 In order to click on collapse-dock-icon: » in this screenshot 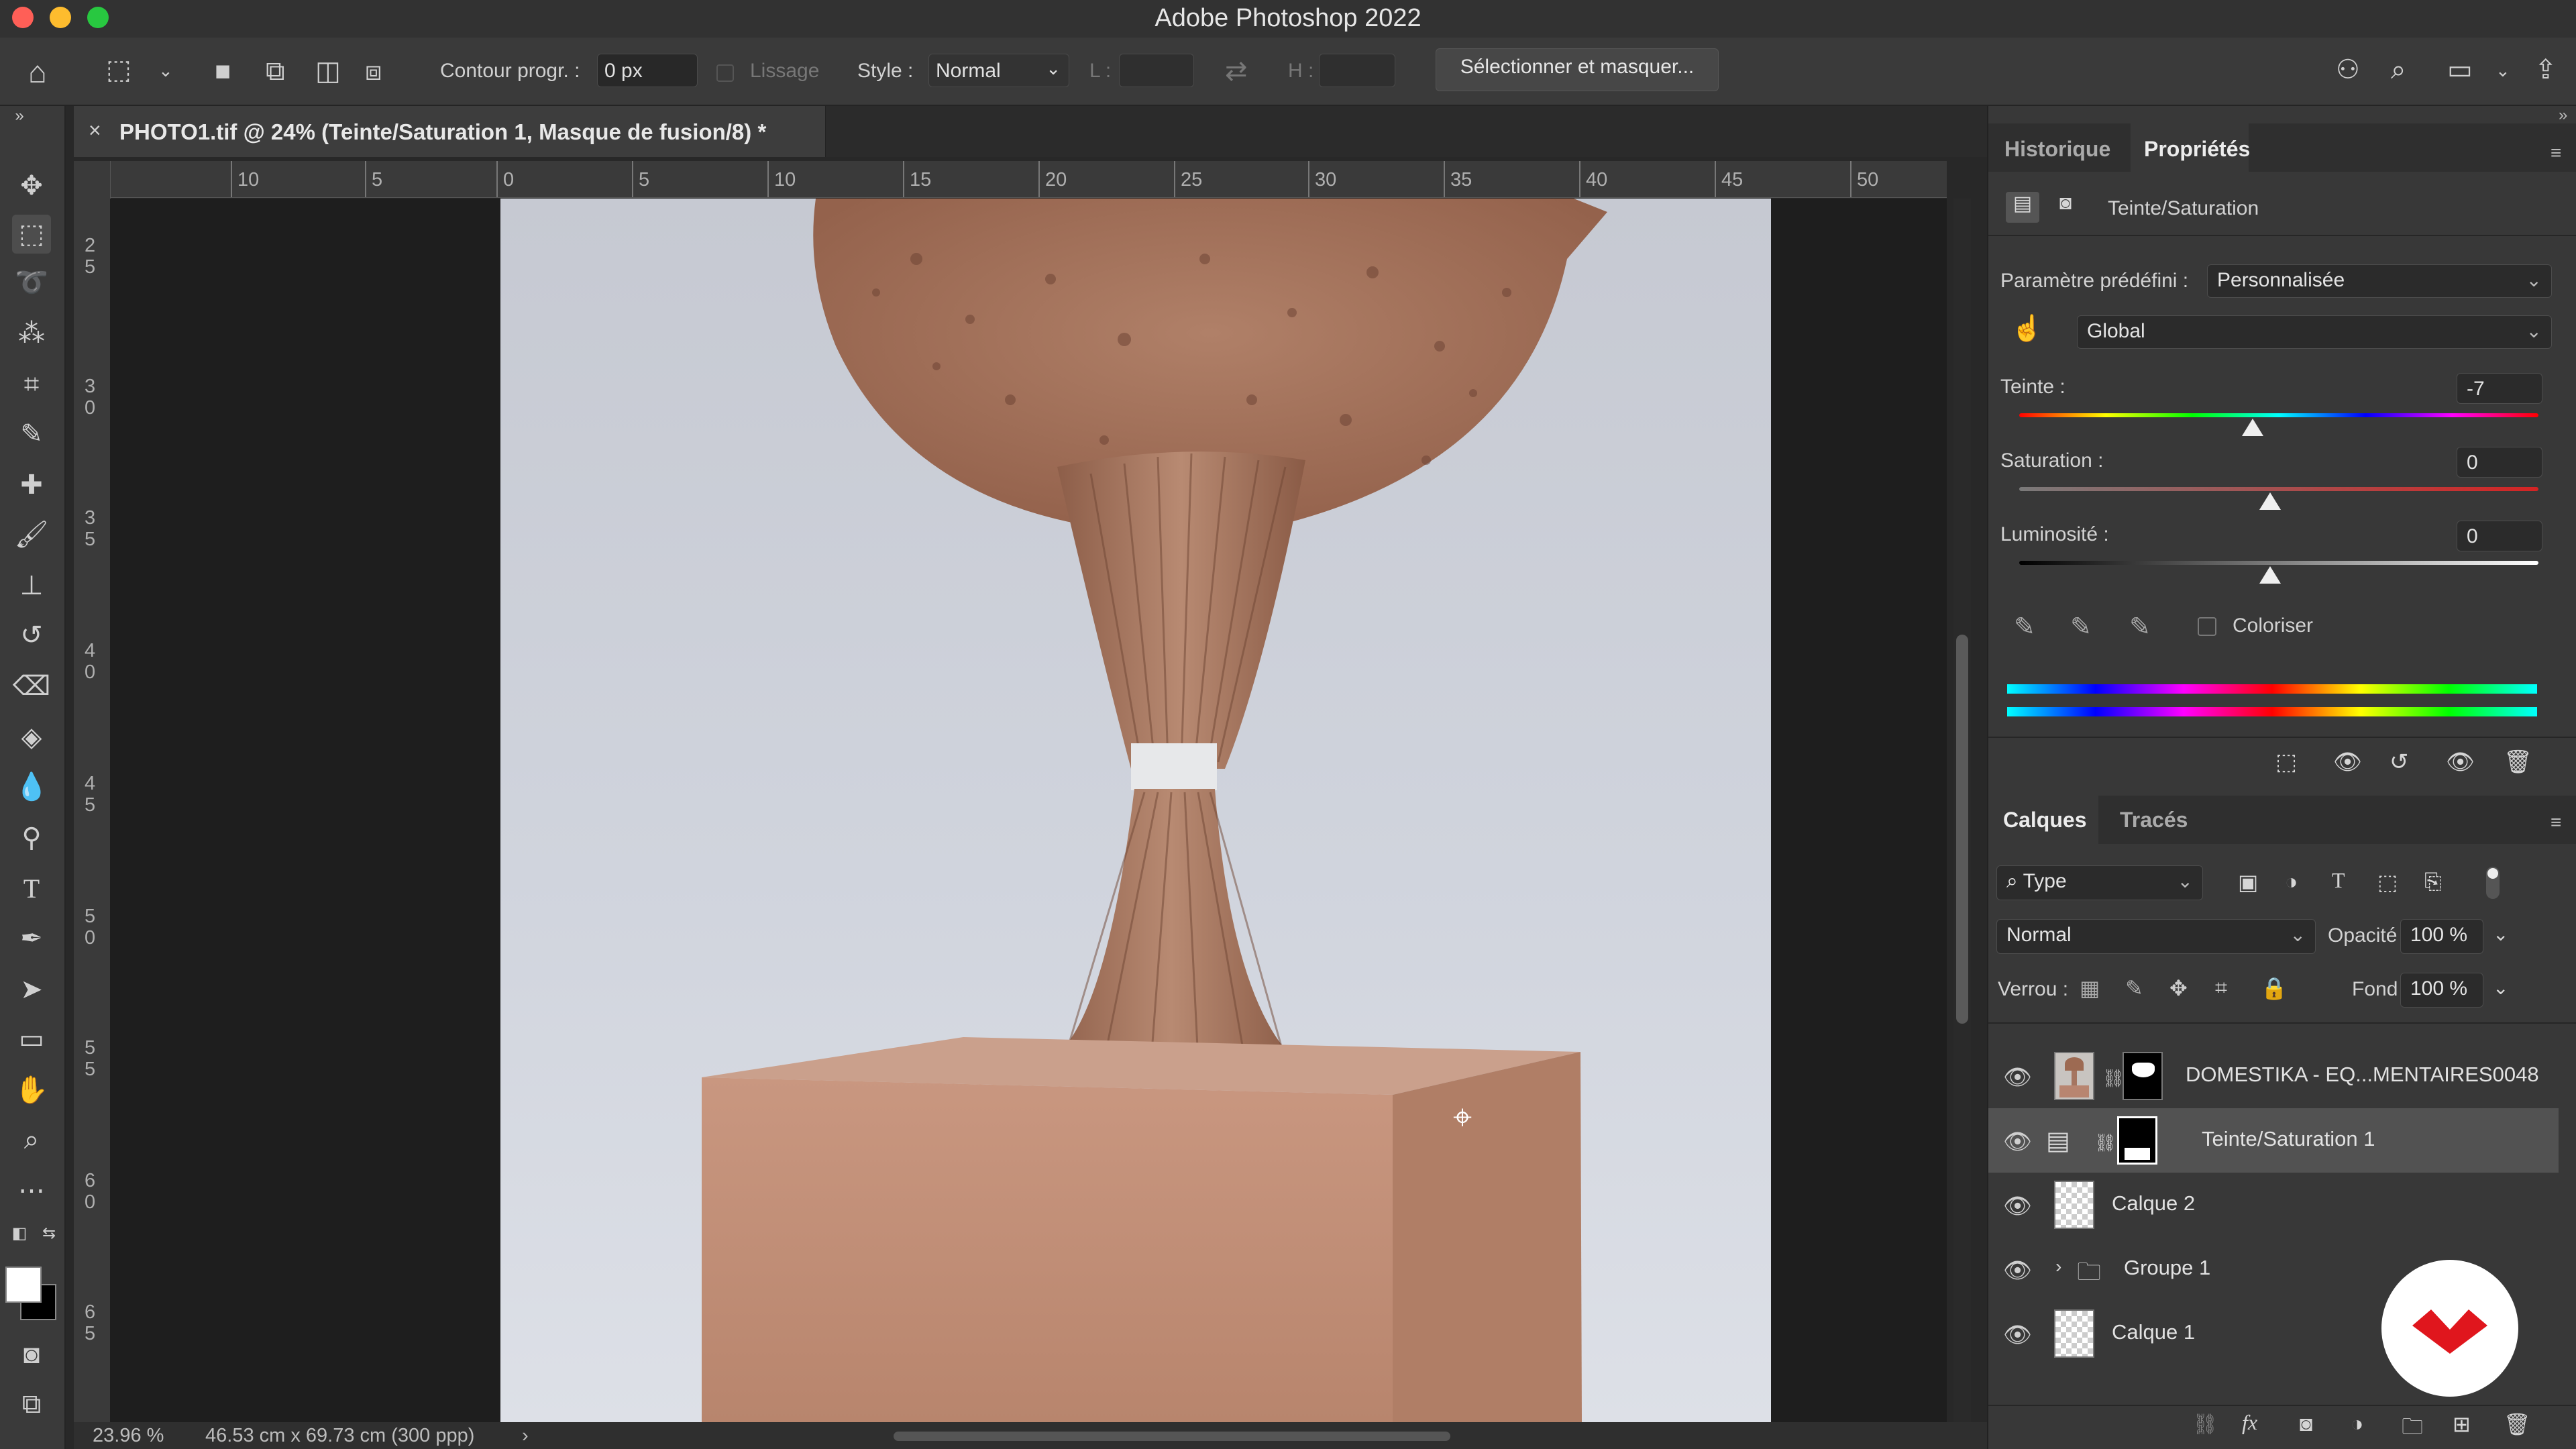, I will do `click(2563, 115)`.